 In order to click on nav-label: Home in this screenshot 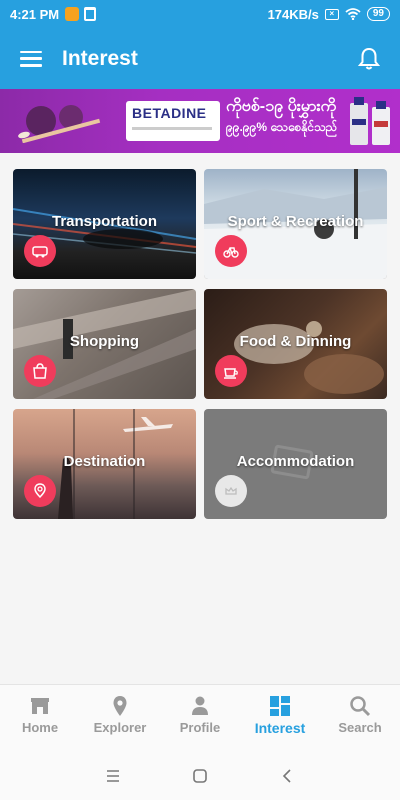, I will do `click(40, 727)`.